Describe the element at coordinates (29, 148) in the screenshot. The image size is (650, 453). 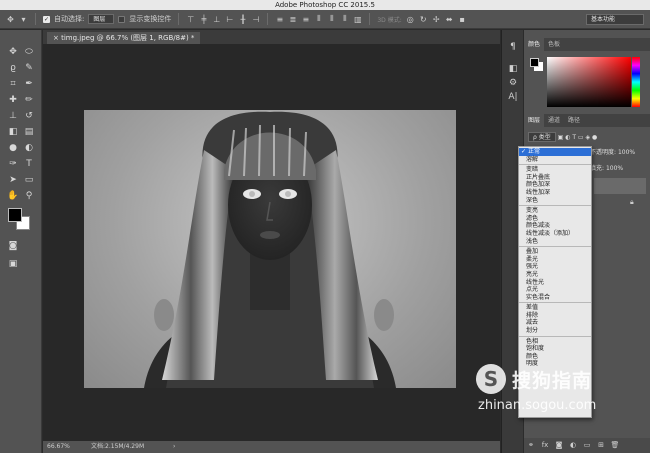
I see `dodge-tool-icon: ◐` at that location.